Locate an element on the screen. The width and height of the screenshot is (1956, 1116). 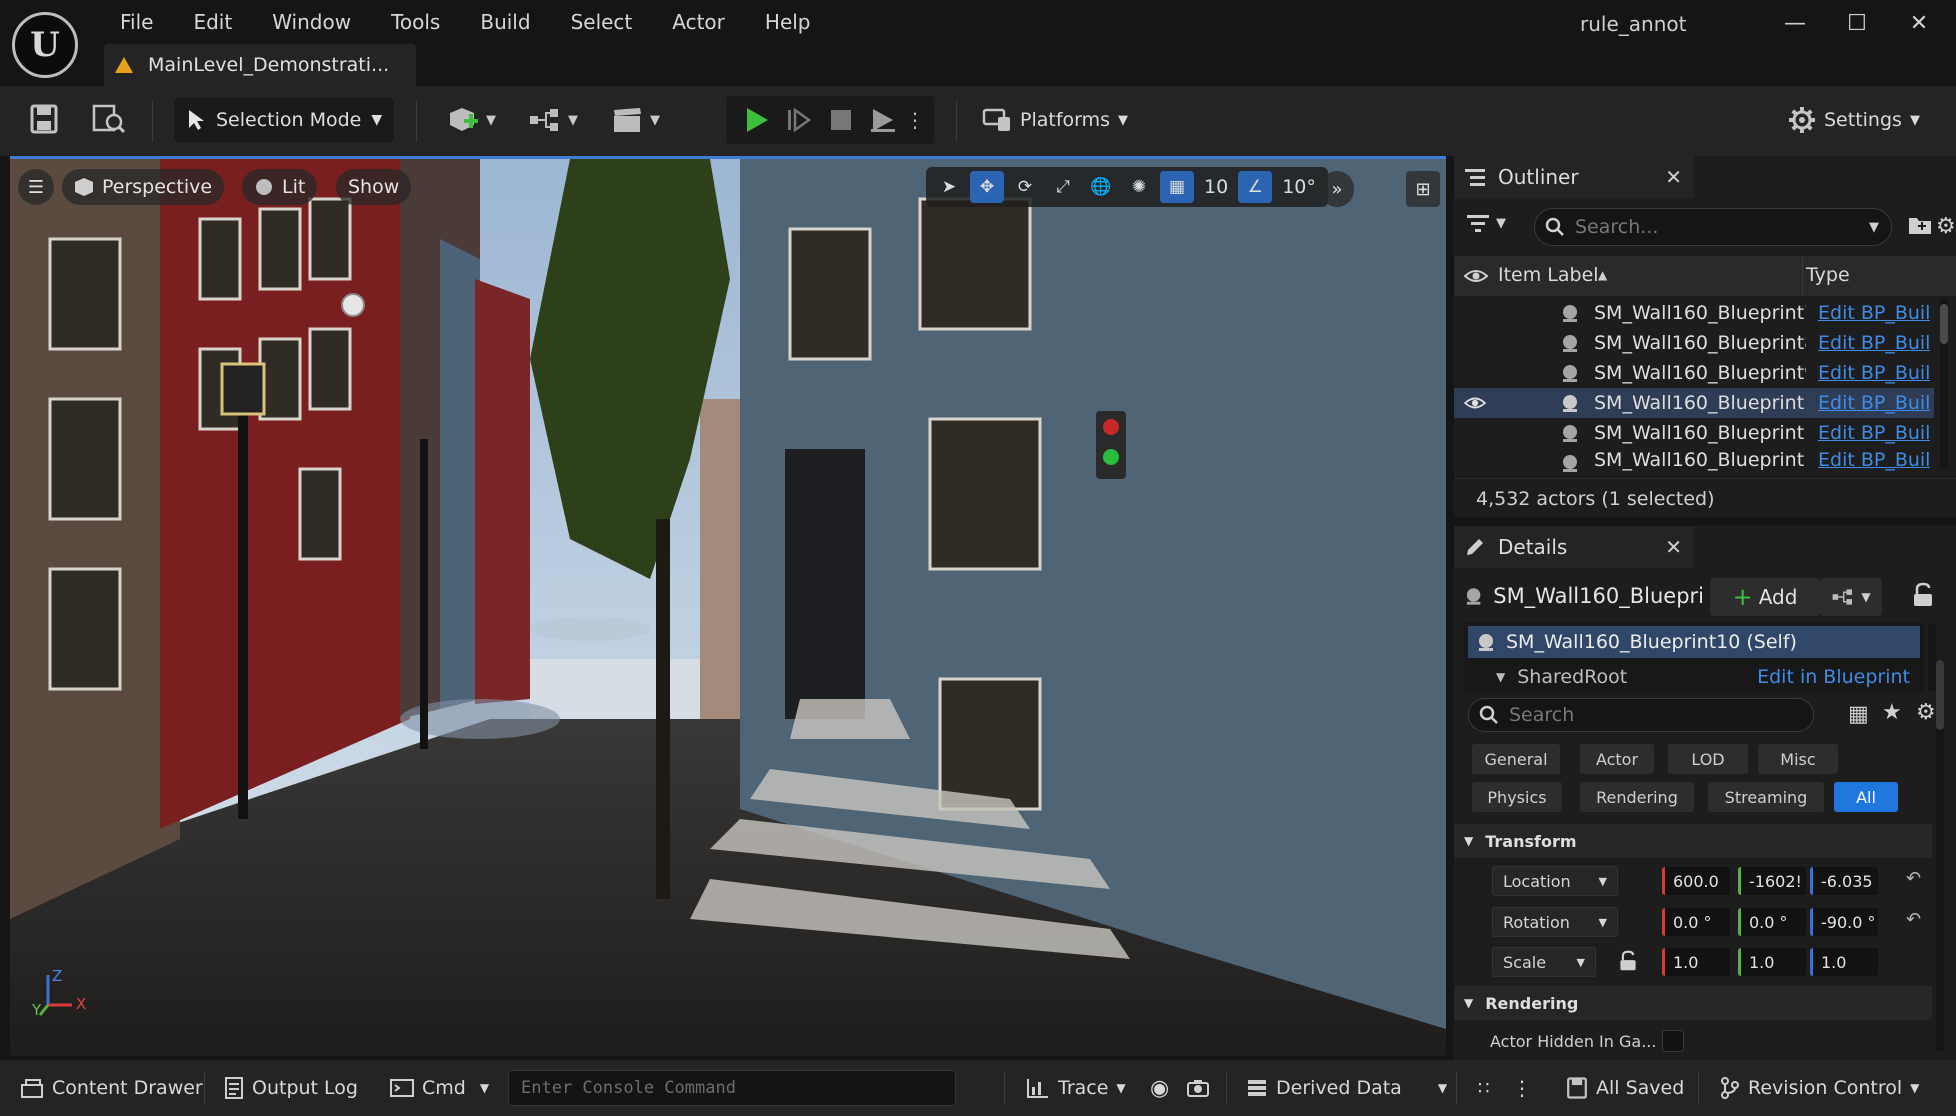
platforms-dropdown: Platforms ▼ is located at coordinates (1055, 120).